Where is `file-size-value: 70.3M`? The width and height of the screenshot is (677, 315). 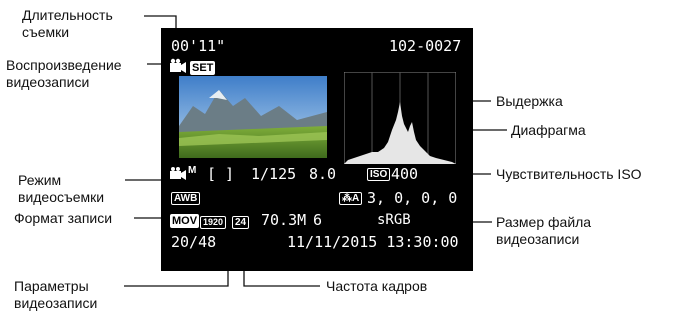
file-size-value: 70.3M is located at coordinates (284, 220).